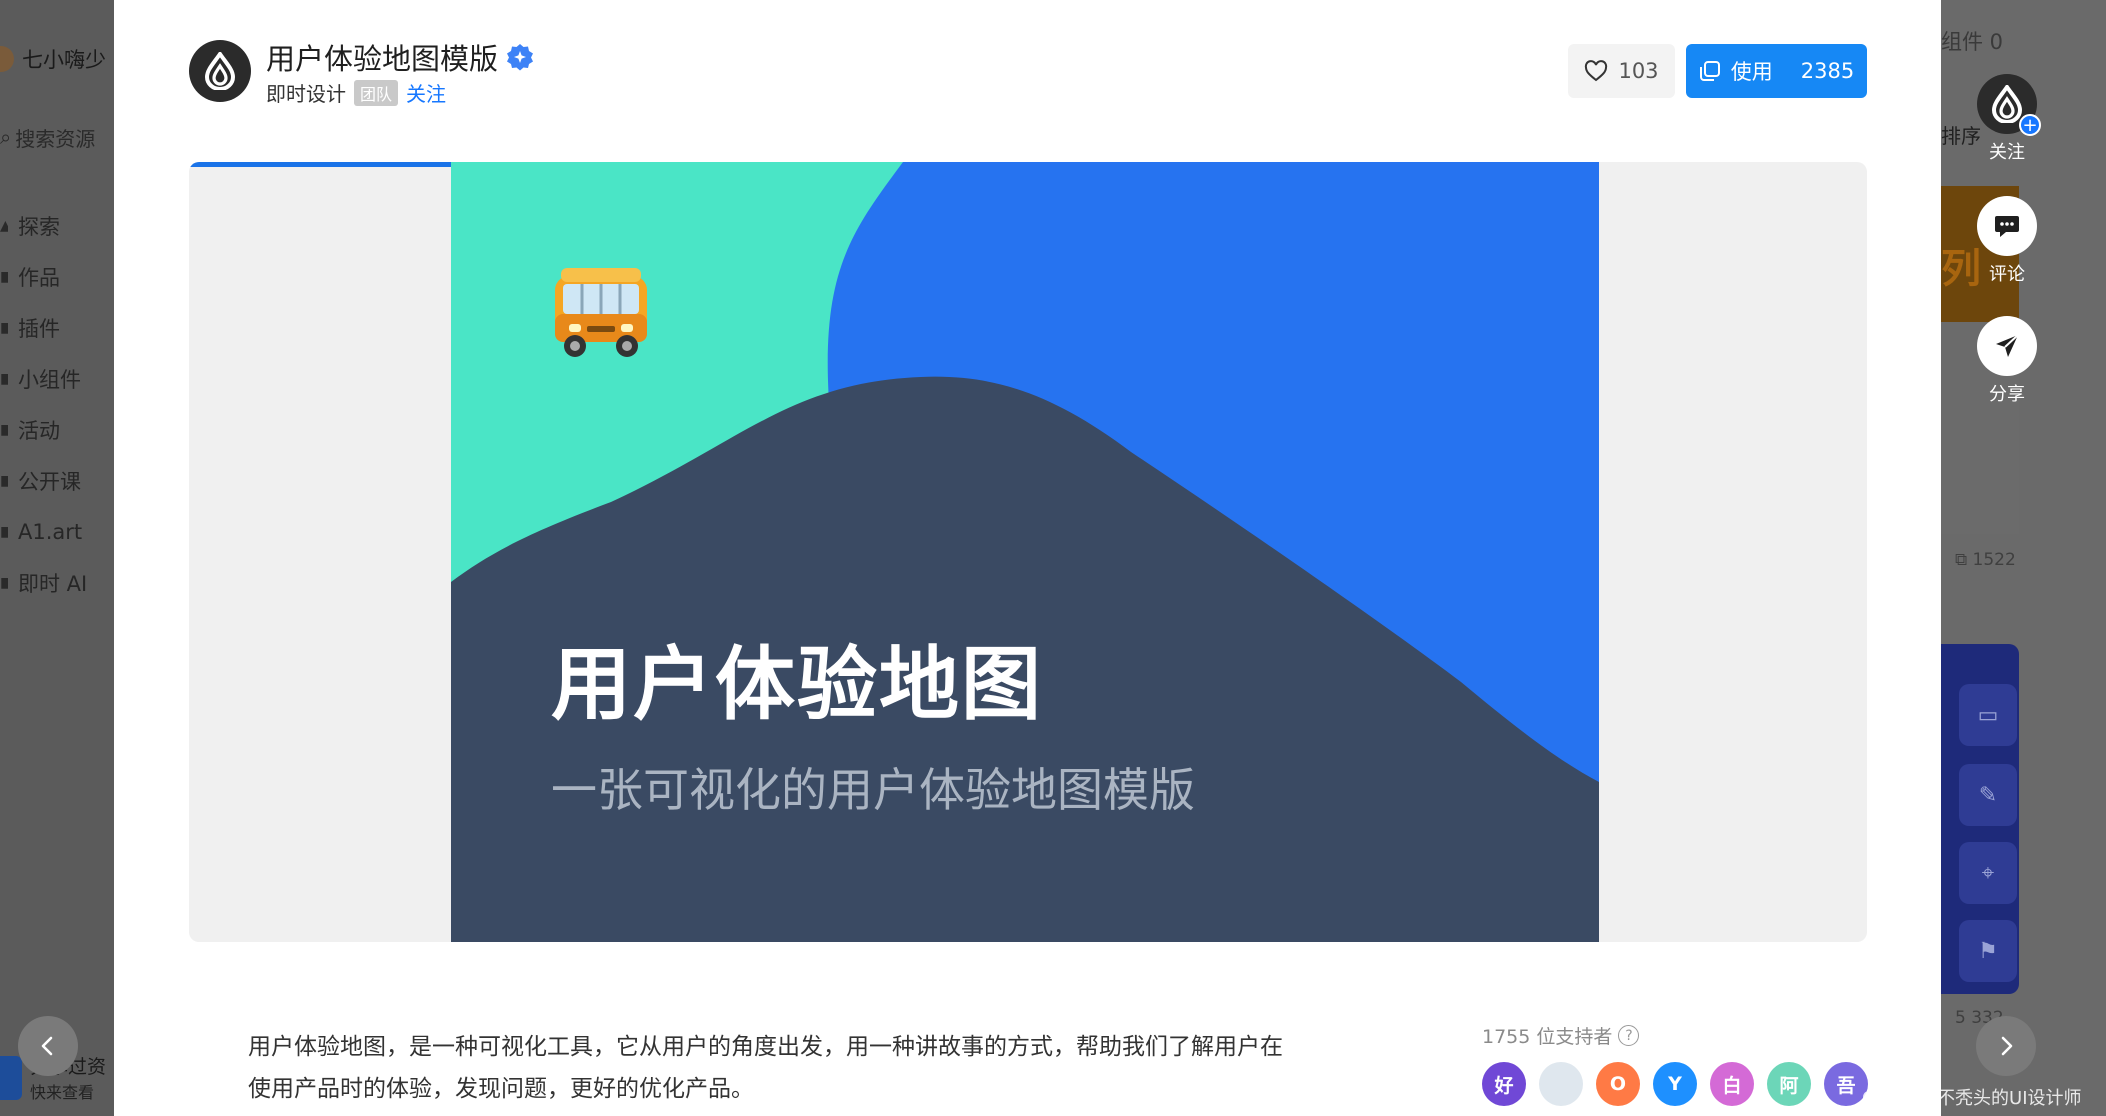 The height and width of the screenshot is (1116, 2106). What do you see at coordinates (1751, 72) in the screenshot?
I see `use-label: 使用` at bounding box center [1751, 72].